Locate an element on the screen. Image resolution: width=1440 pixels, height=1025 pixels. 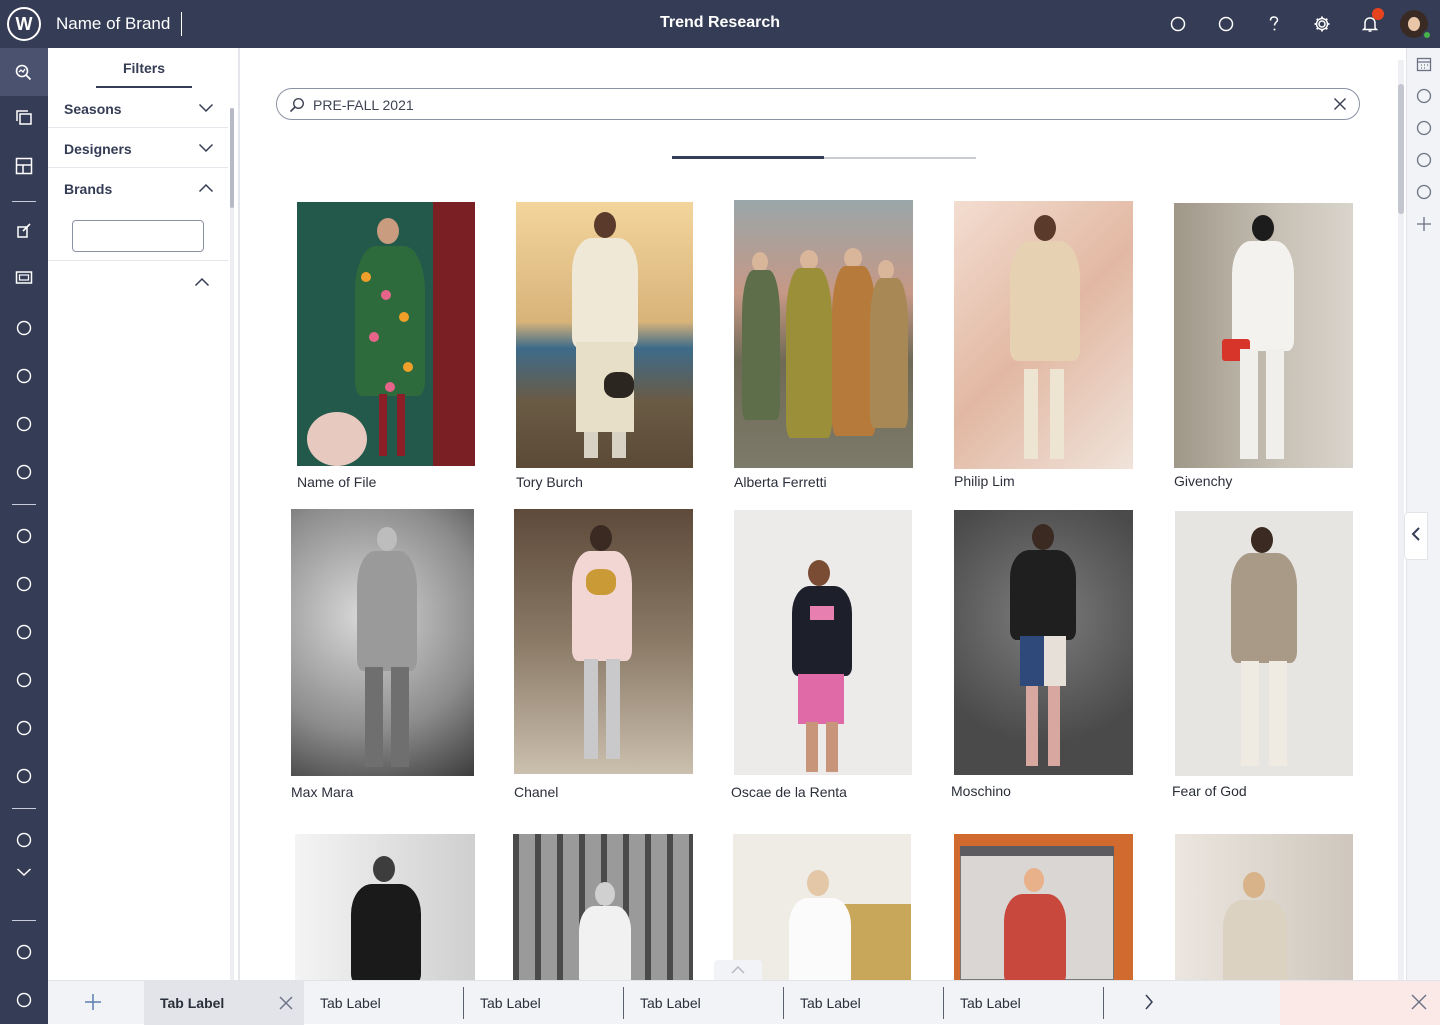
gallery-card: Fear of God is located at coordinates (1262, 657).